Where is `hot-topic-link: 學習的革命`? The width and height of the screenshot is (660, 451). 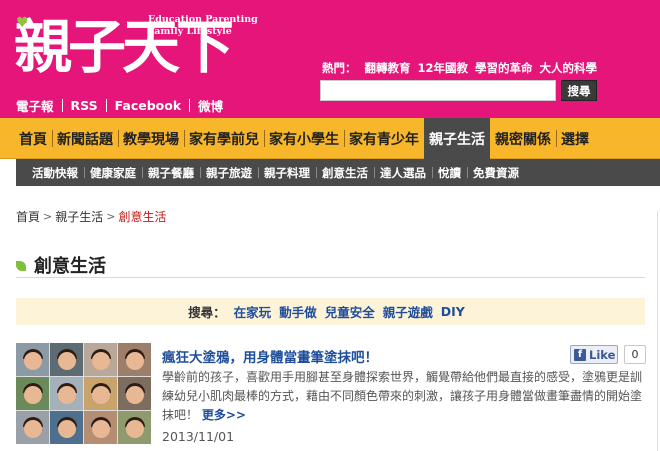
hot-topic-link: 學習的革命 is located at coordinates (504, 68).